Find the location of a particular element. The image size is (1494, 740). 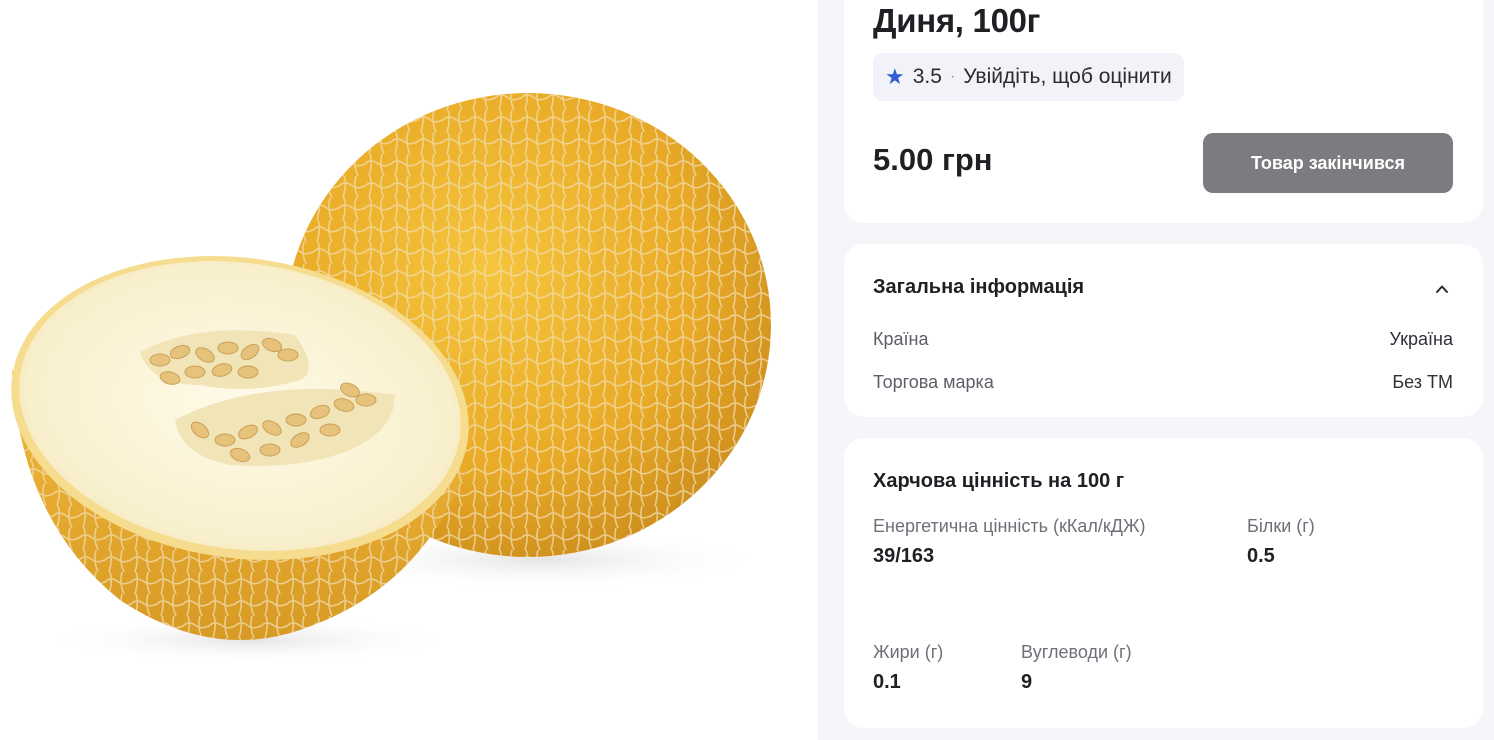

nutrition-label: Білки (г) is located at coordinates (1281, 526).